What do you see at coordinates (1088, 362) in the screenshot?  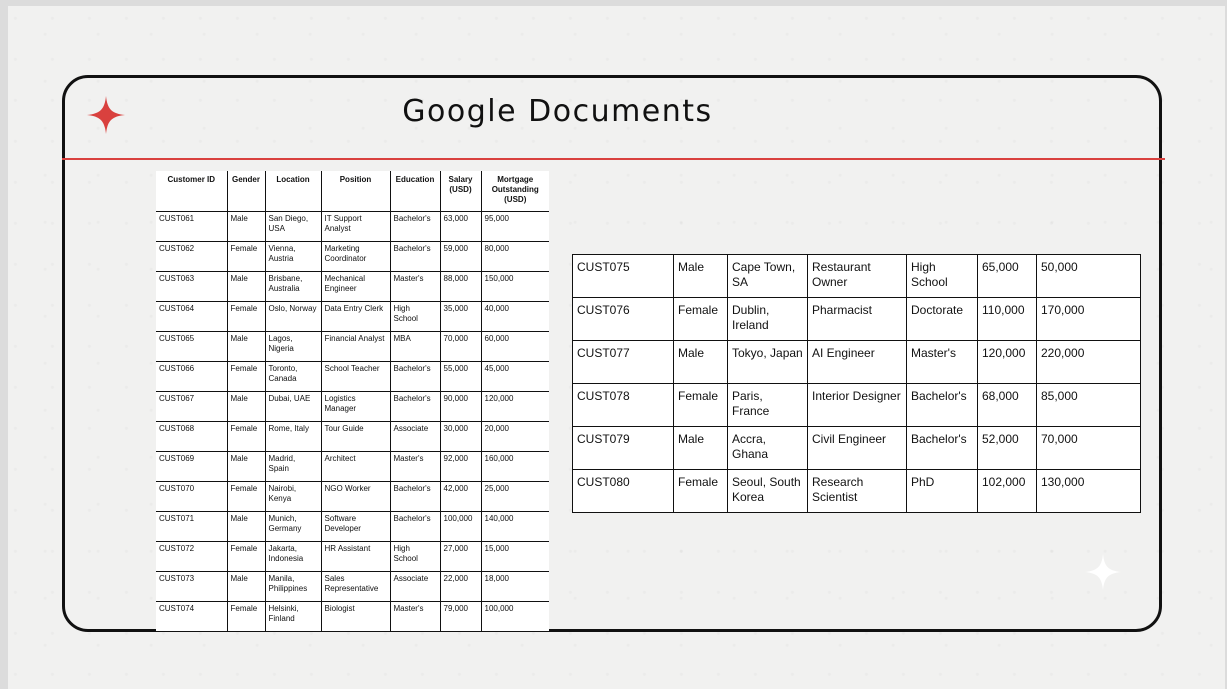 I see `table-cell: 220,000` at bounding box center [1088, 362].